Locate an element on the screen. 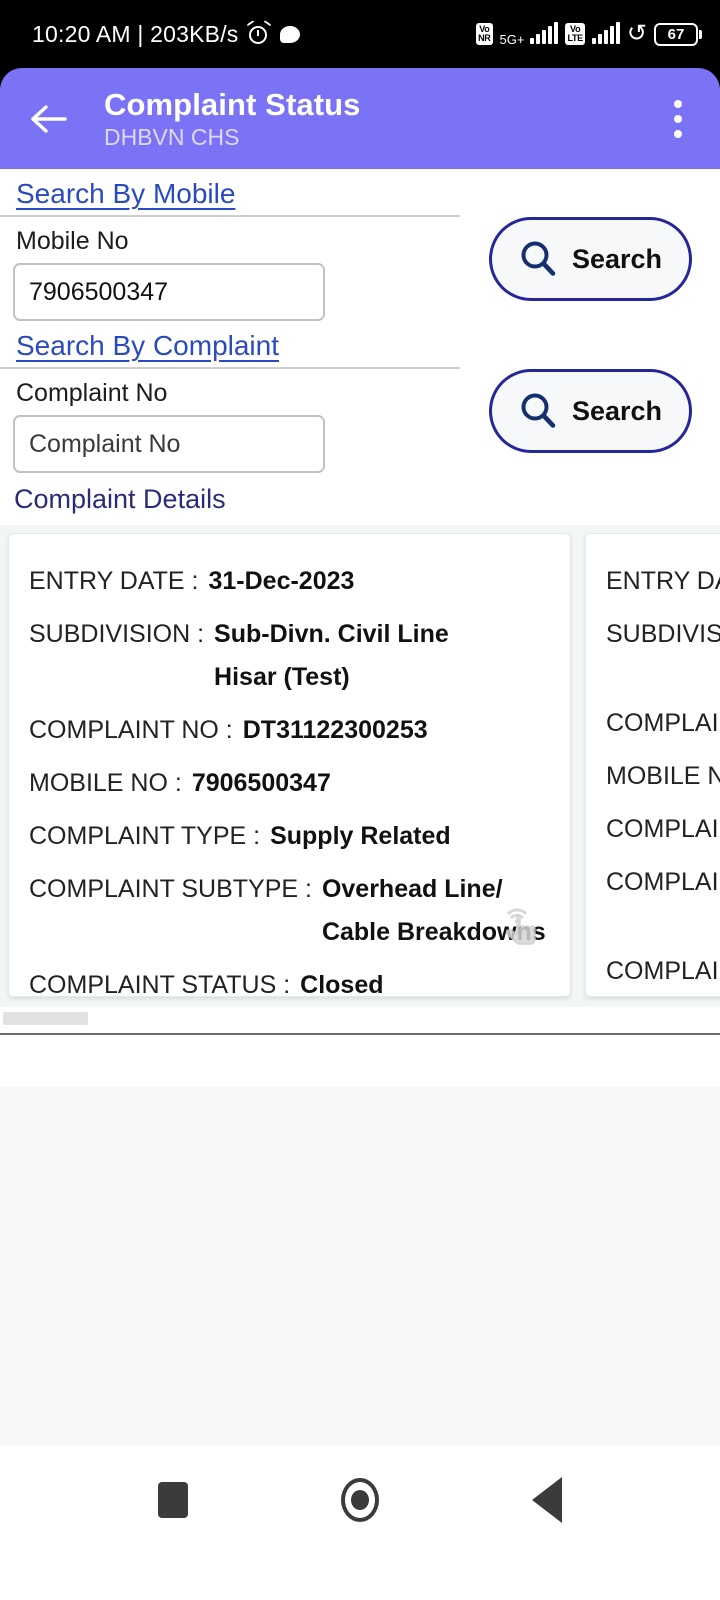 The width and height of the screenshot is (720, 1600). mobile-no-row: MOBILE NO : 7906500347 is located at coordinates (289, 783).